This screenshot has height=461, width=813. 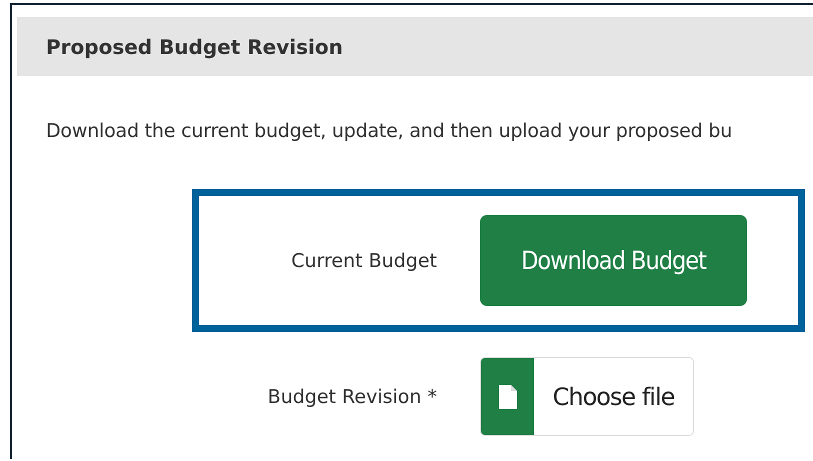 I want to click on panel-title: Proposed Budget Revision, so click(x=194, y=46).